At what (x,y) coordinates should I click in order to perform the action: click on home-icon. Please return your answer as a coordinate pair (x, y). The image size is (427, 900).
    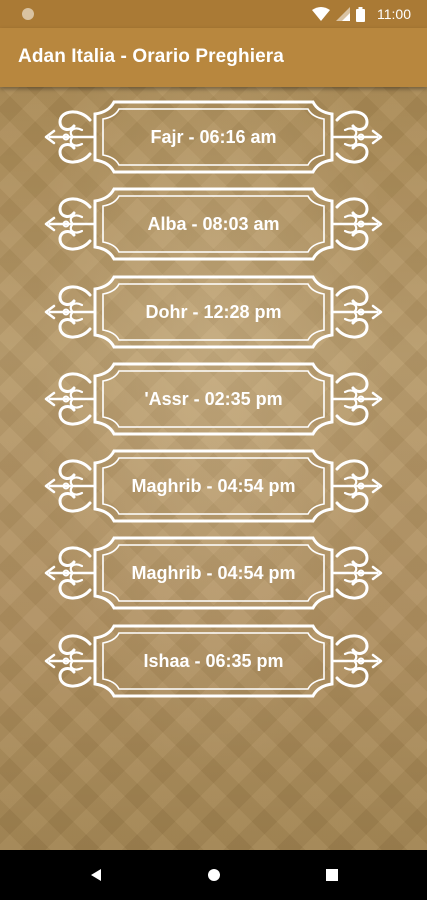
    Looking at the image, I should click on (214, 875).